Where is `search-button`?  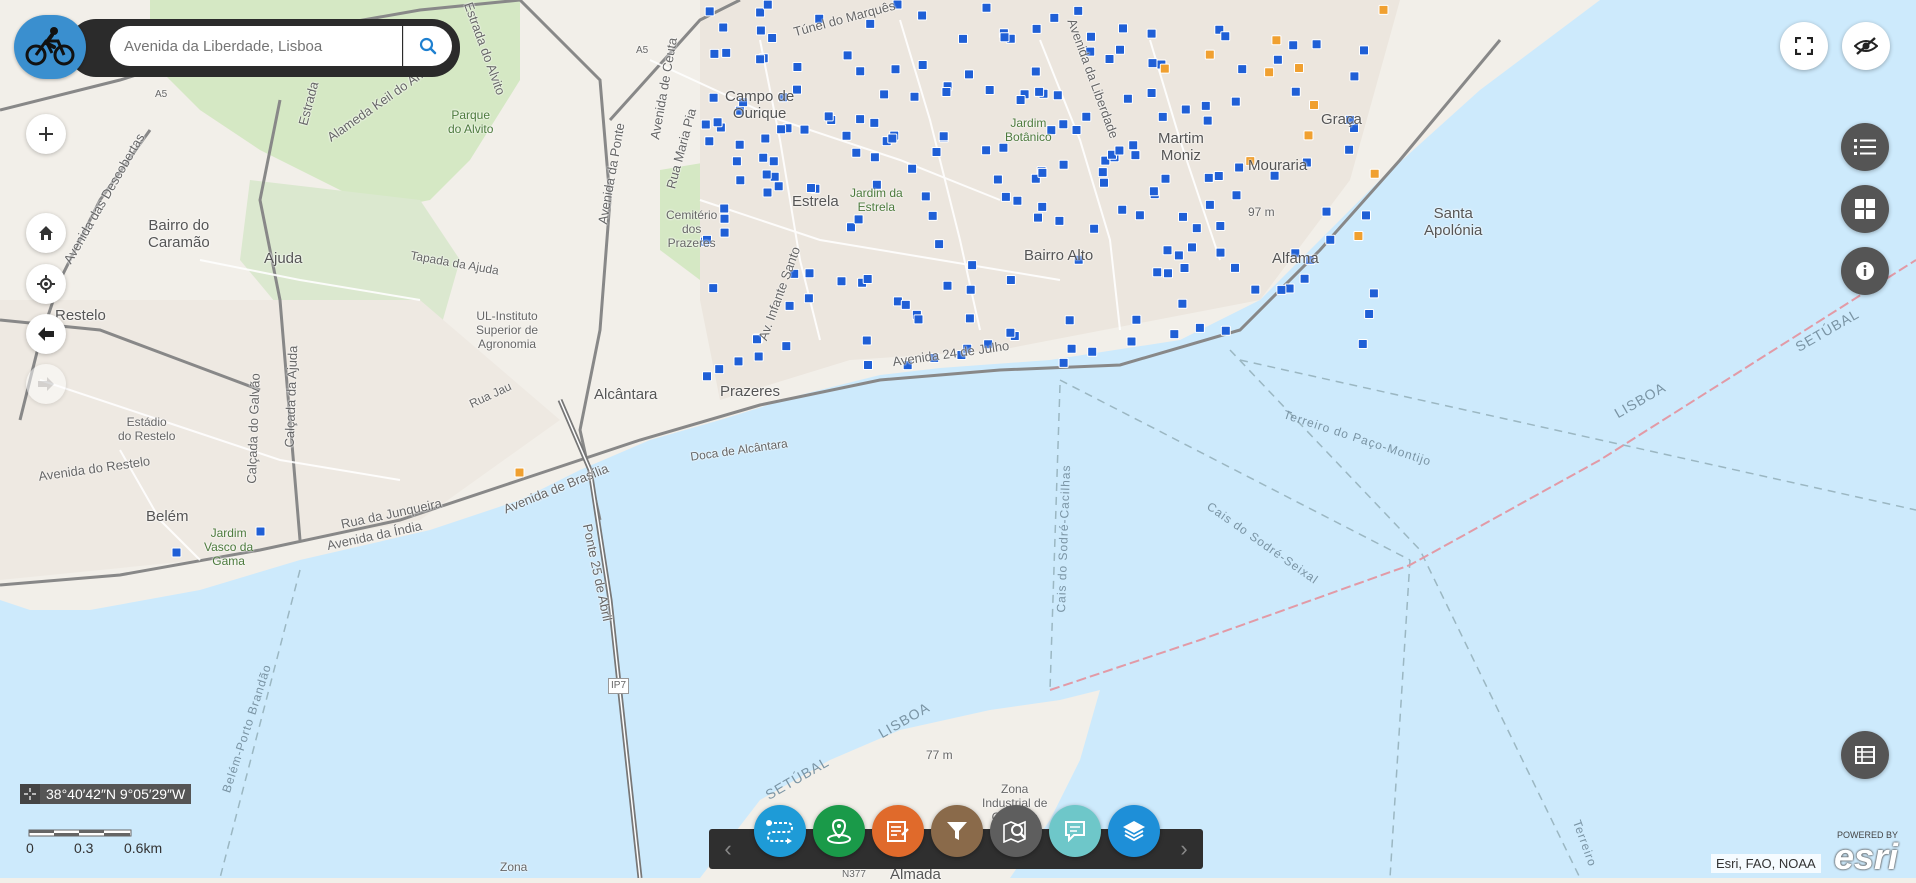
search-button is located at coordinates (427, 46).